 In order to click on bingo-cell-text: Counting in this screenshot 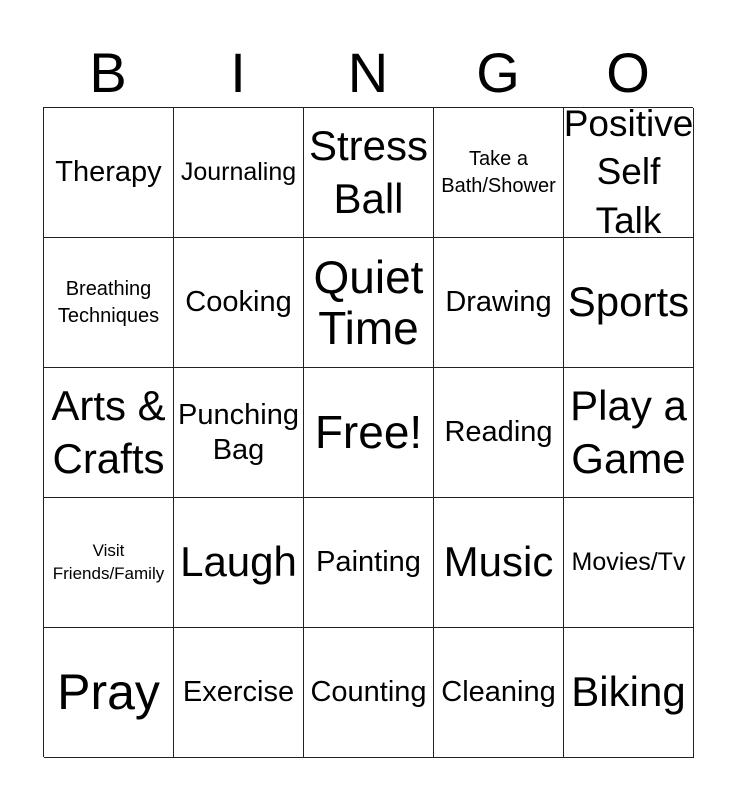, I will do `click(368, 692)`.